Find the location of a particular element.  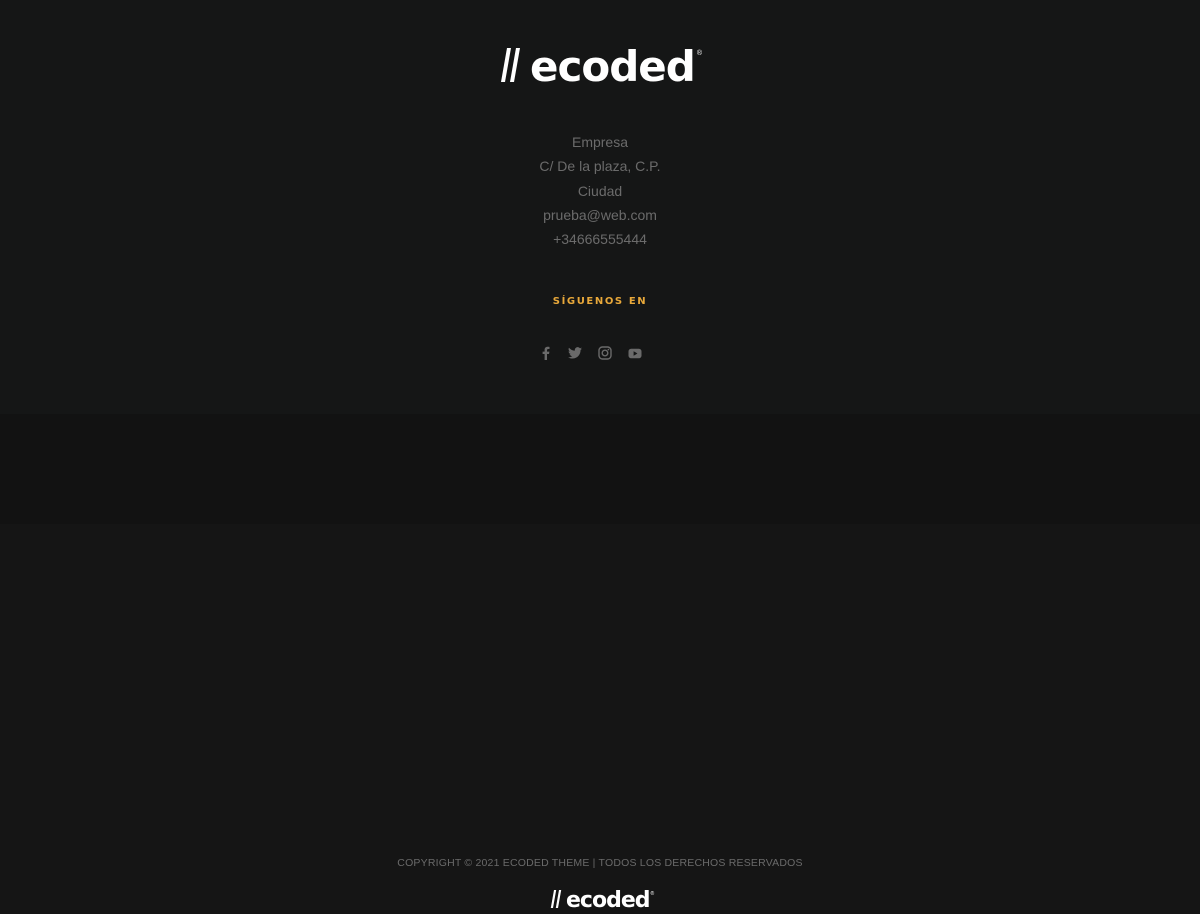

contact-email: prueba@web.com is located at coordinates (600, 215).